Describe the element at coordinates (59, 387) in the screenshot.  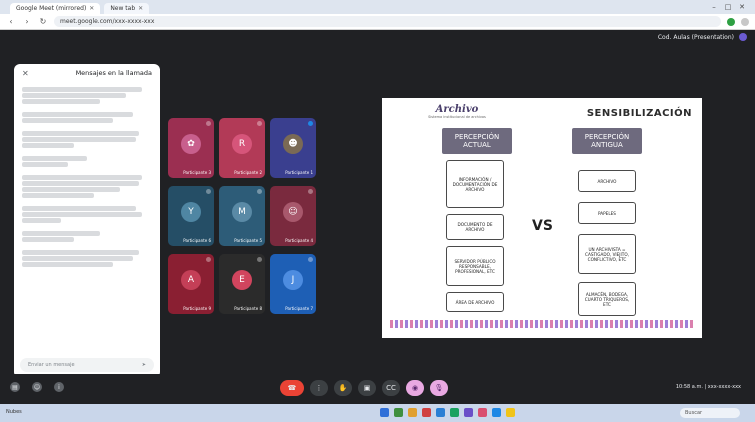
I see `info-icon: i` at that location.